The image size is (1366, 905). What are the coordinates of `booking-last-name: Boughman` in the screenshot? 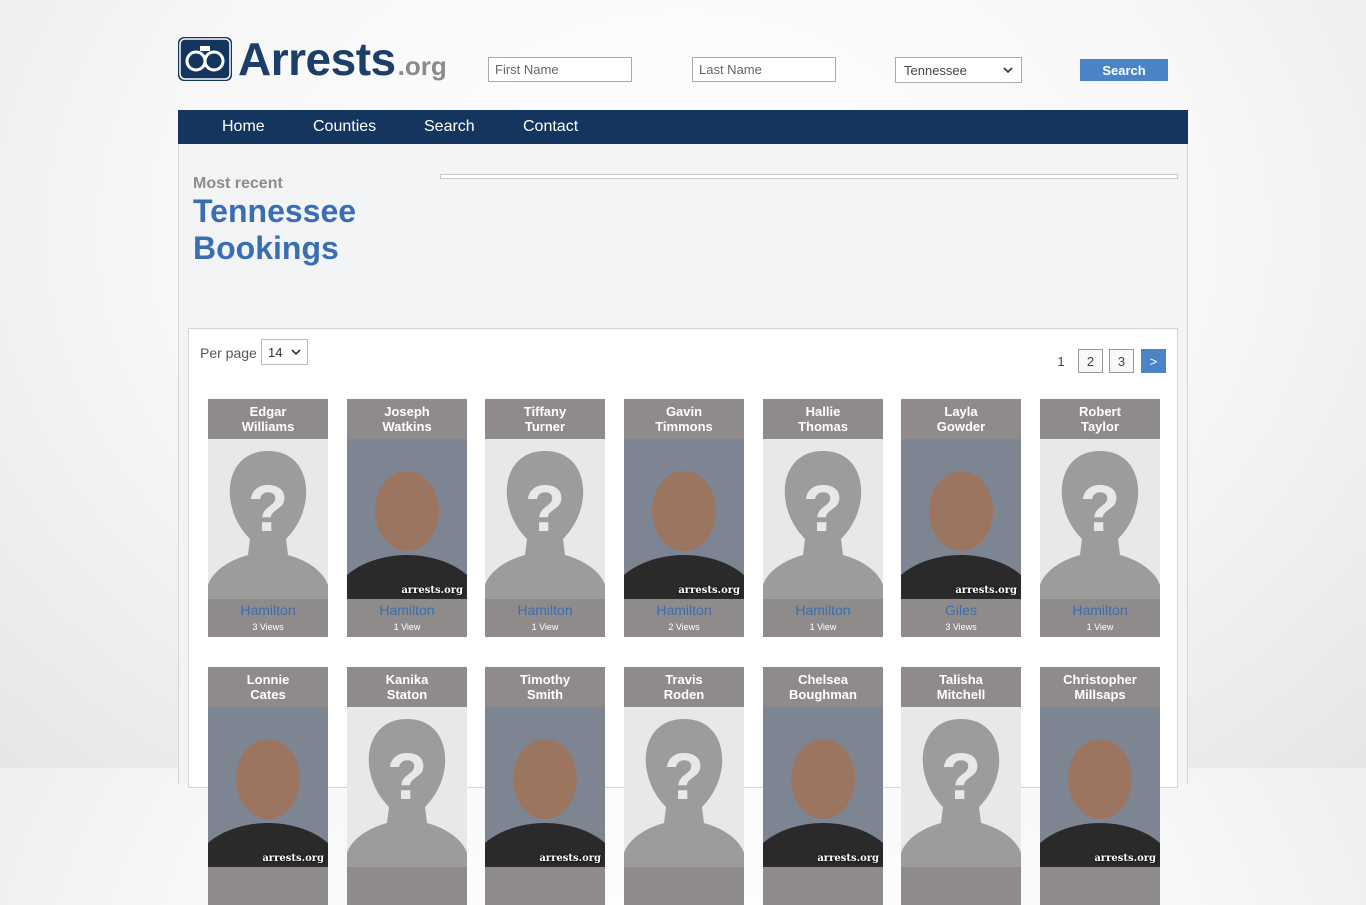 It's located at (823, 694).